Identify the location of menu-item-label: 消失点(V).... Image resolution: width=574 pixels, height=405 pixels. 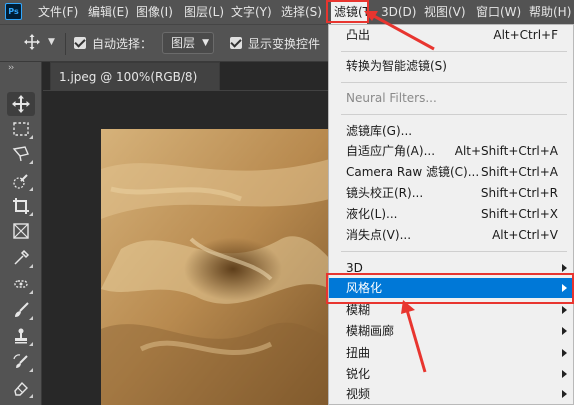
(379, 235).